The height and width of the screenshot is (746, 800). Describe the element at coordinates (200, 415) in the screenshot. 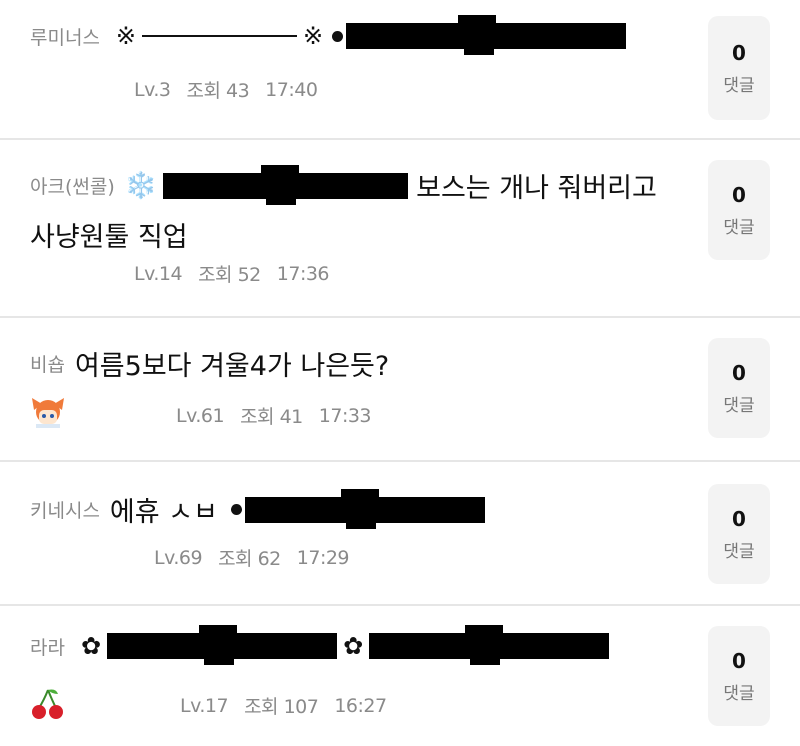

I see `user-level: Lv.61` at that location.